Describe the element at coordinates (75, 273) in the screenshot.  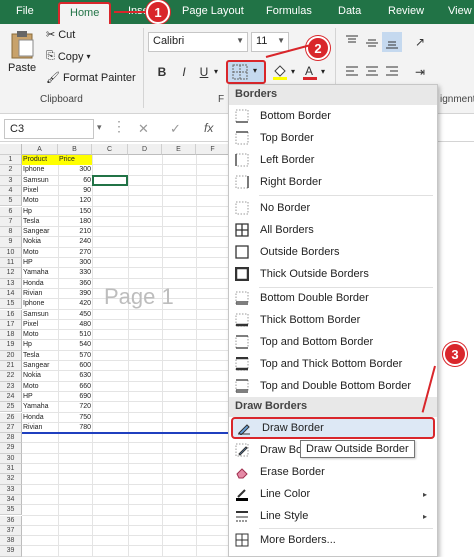
I see `cell-price: 330` at that location.